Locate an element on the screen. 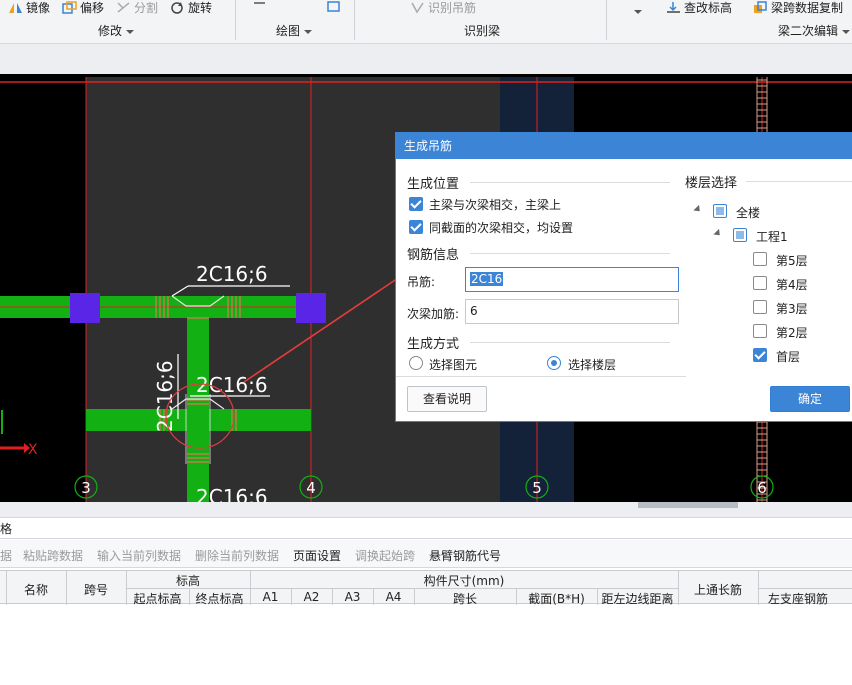  col-span-no: 跨号 is located at coordinates (96, 589).